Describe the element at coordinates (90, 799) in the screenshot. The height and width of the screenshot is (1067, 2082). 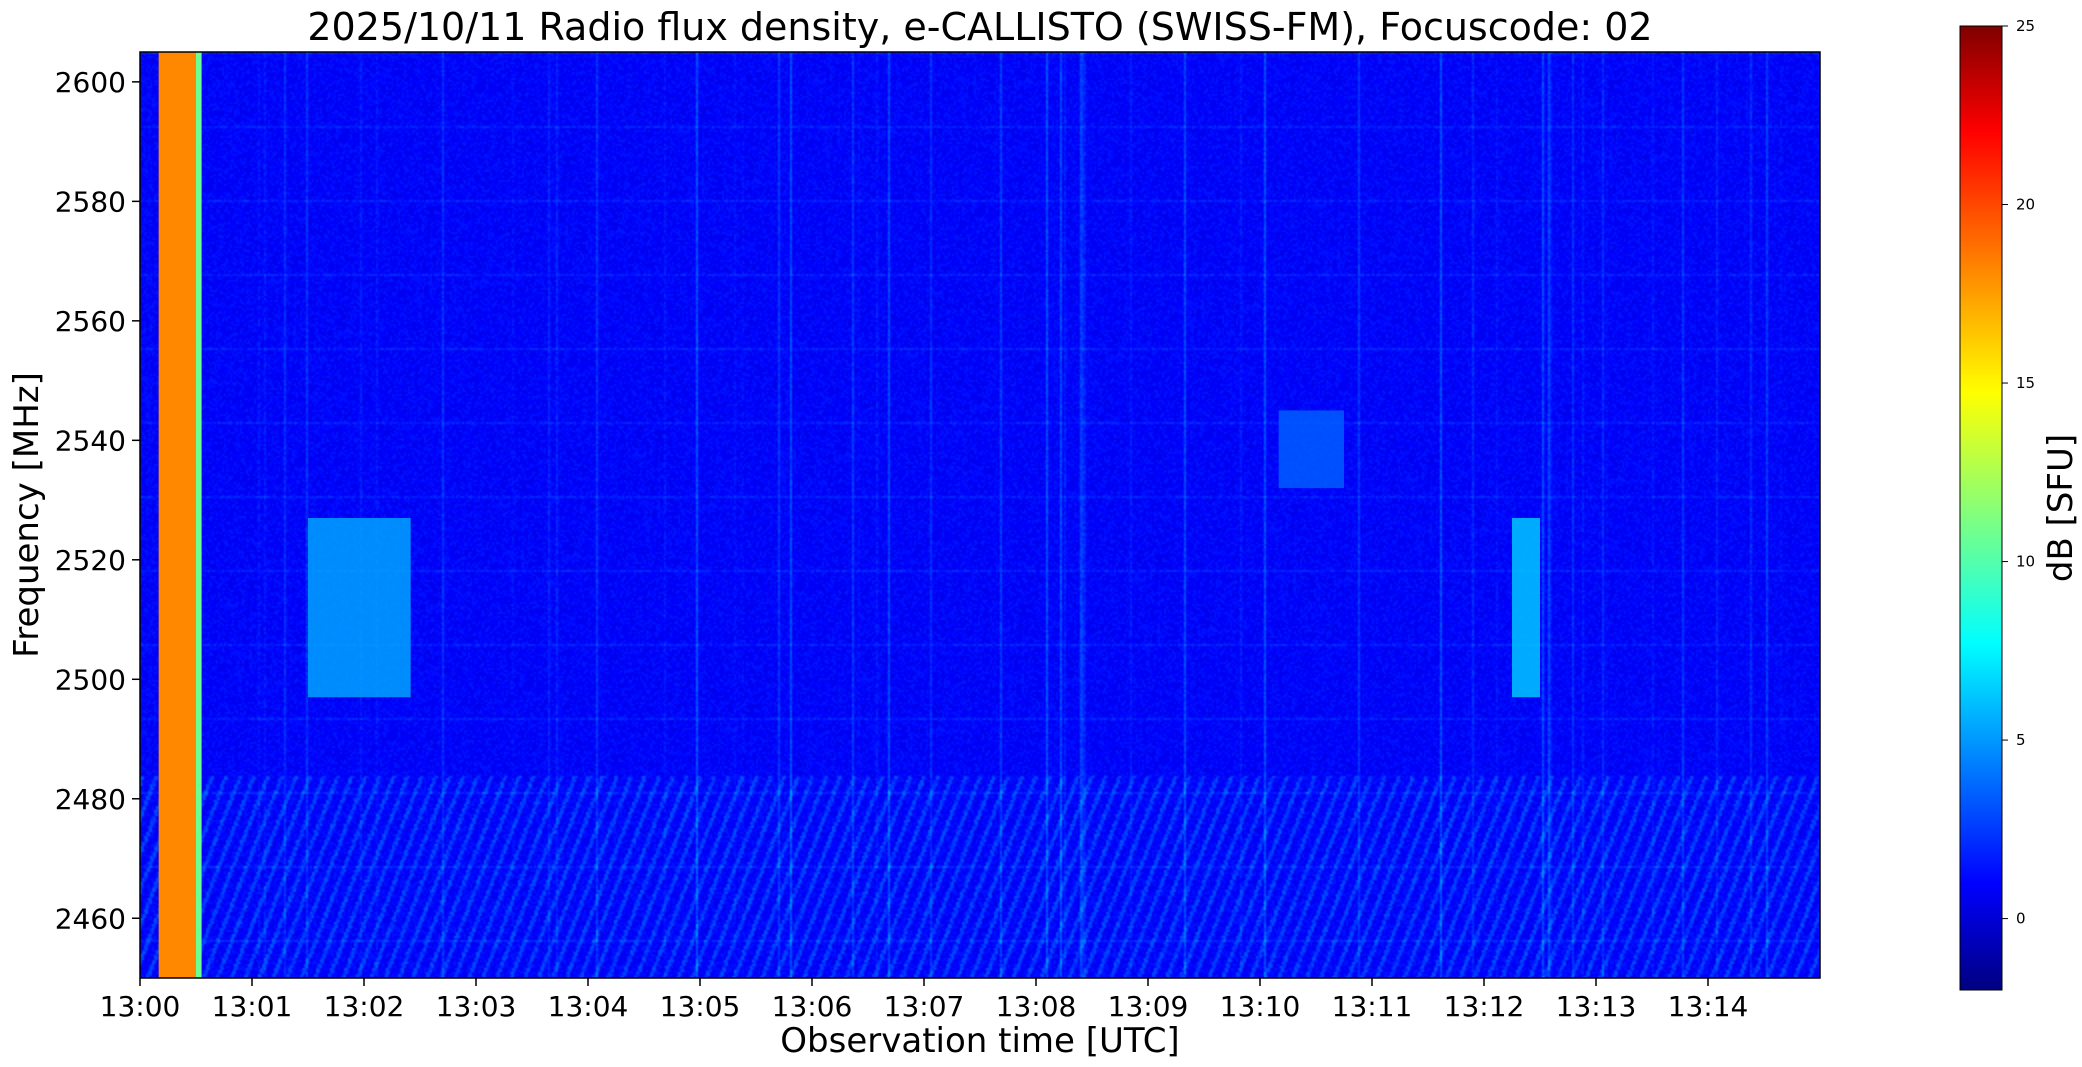
I see `y-tick-label: 2480` at that location.